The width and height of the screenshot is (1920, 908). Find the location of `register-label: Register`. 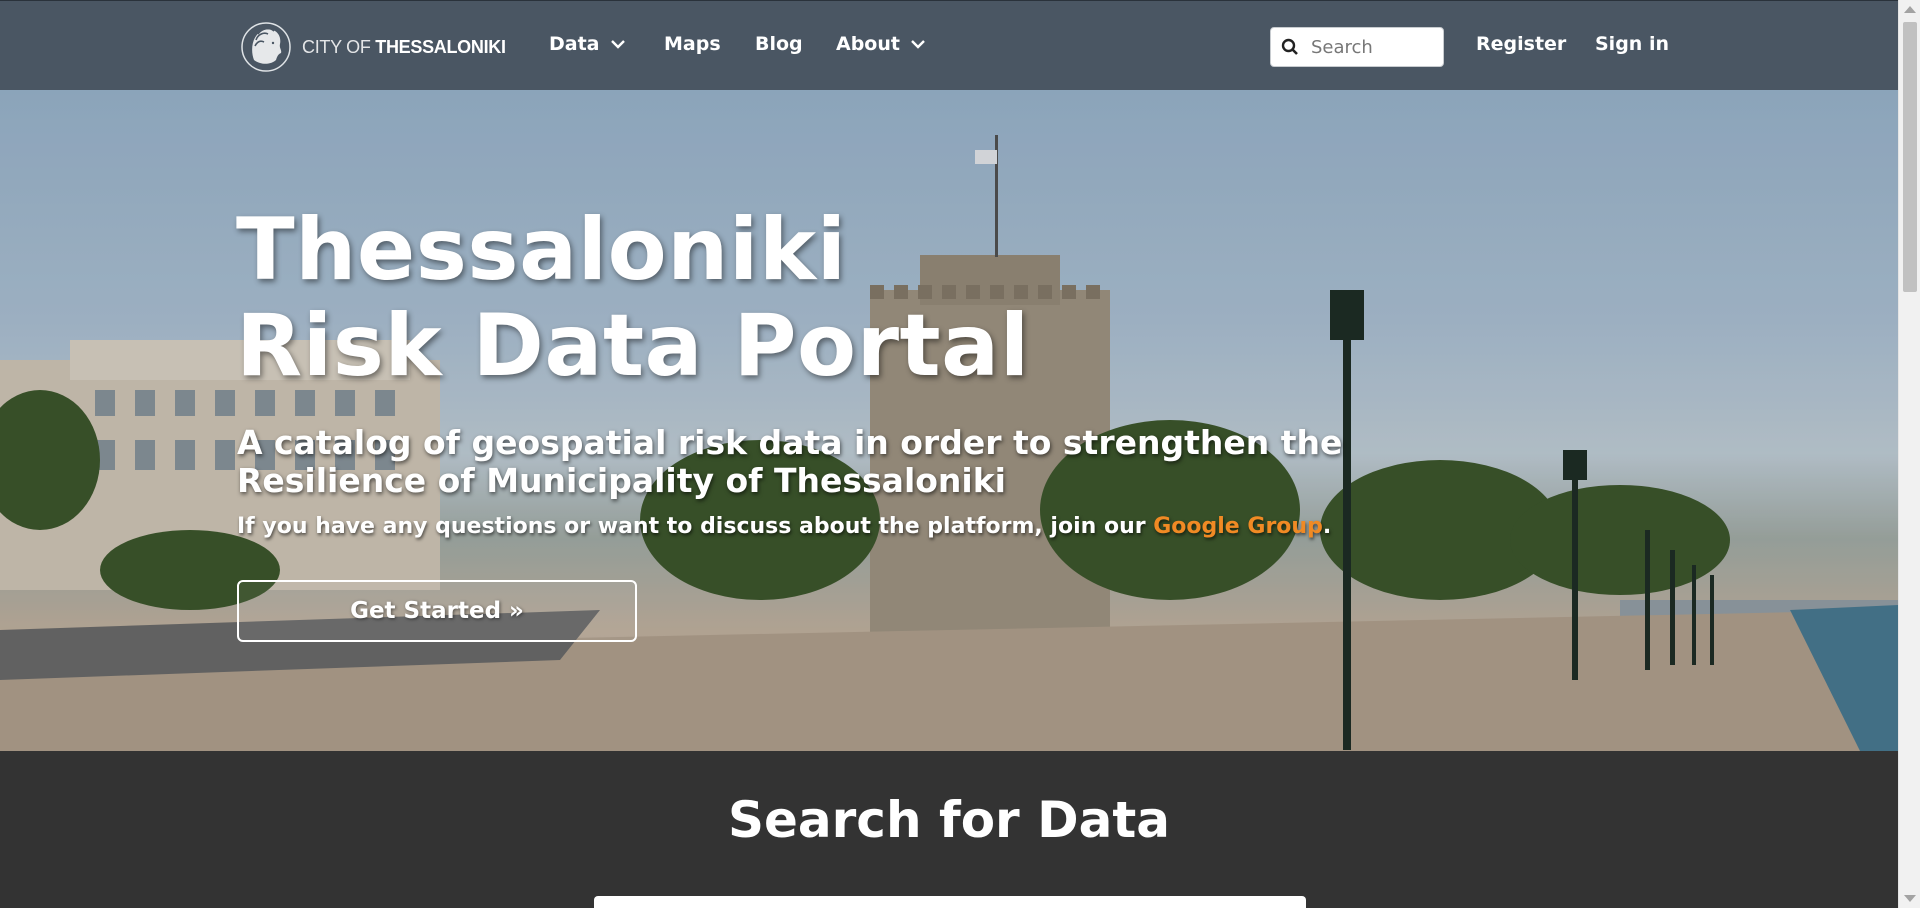

register-label: Register is located at coordinates (1521, 44).